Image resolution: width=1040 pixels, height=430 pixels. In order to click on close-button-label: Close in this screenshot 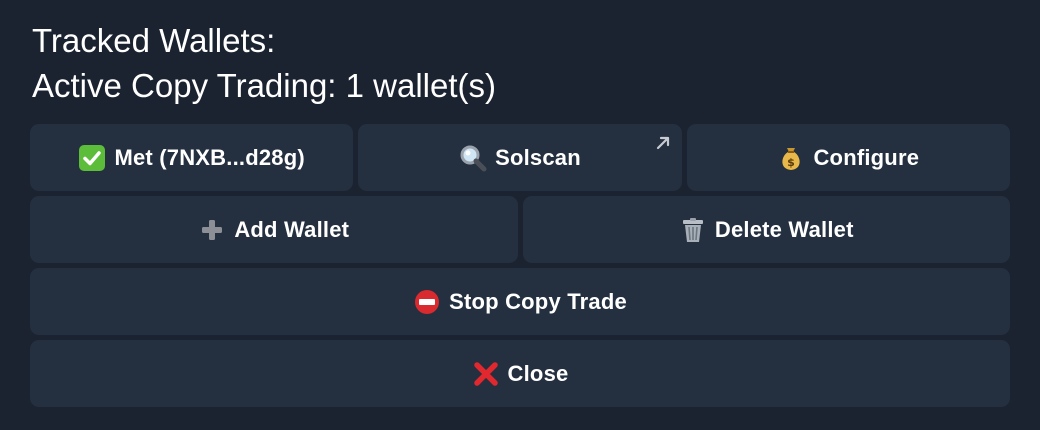, I will do `click(538, 373)`.